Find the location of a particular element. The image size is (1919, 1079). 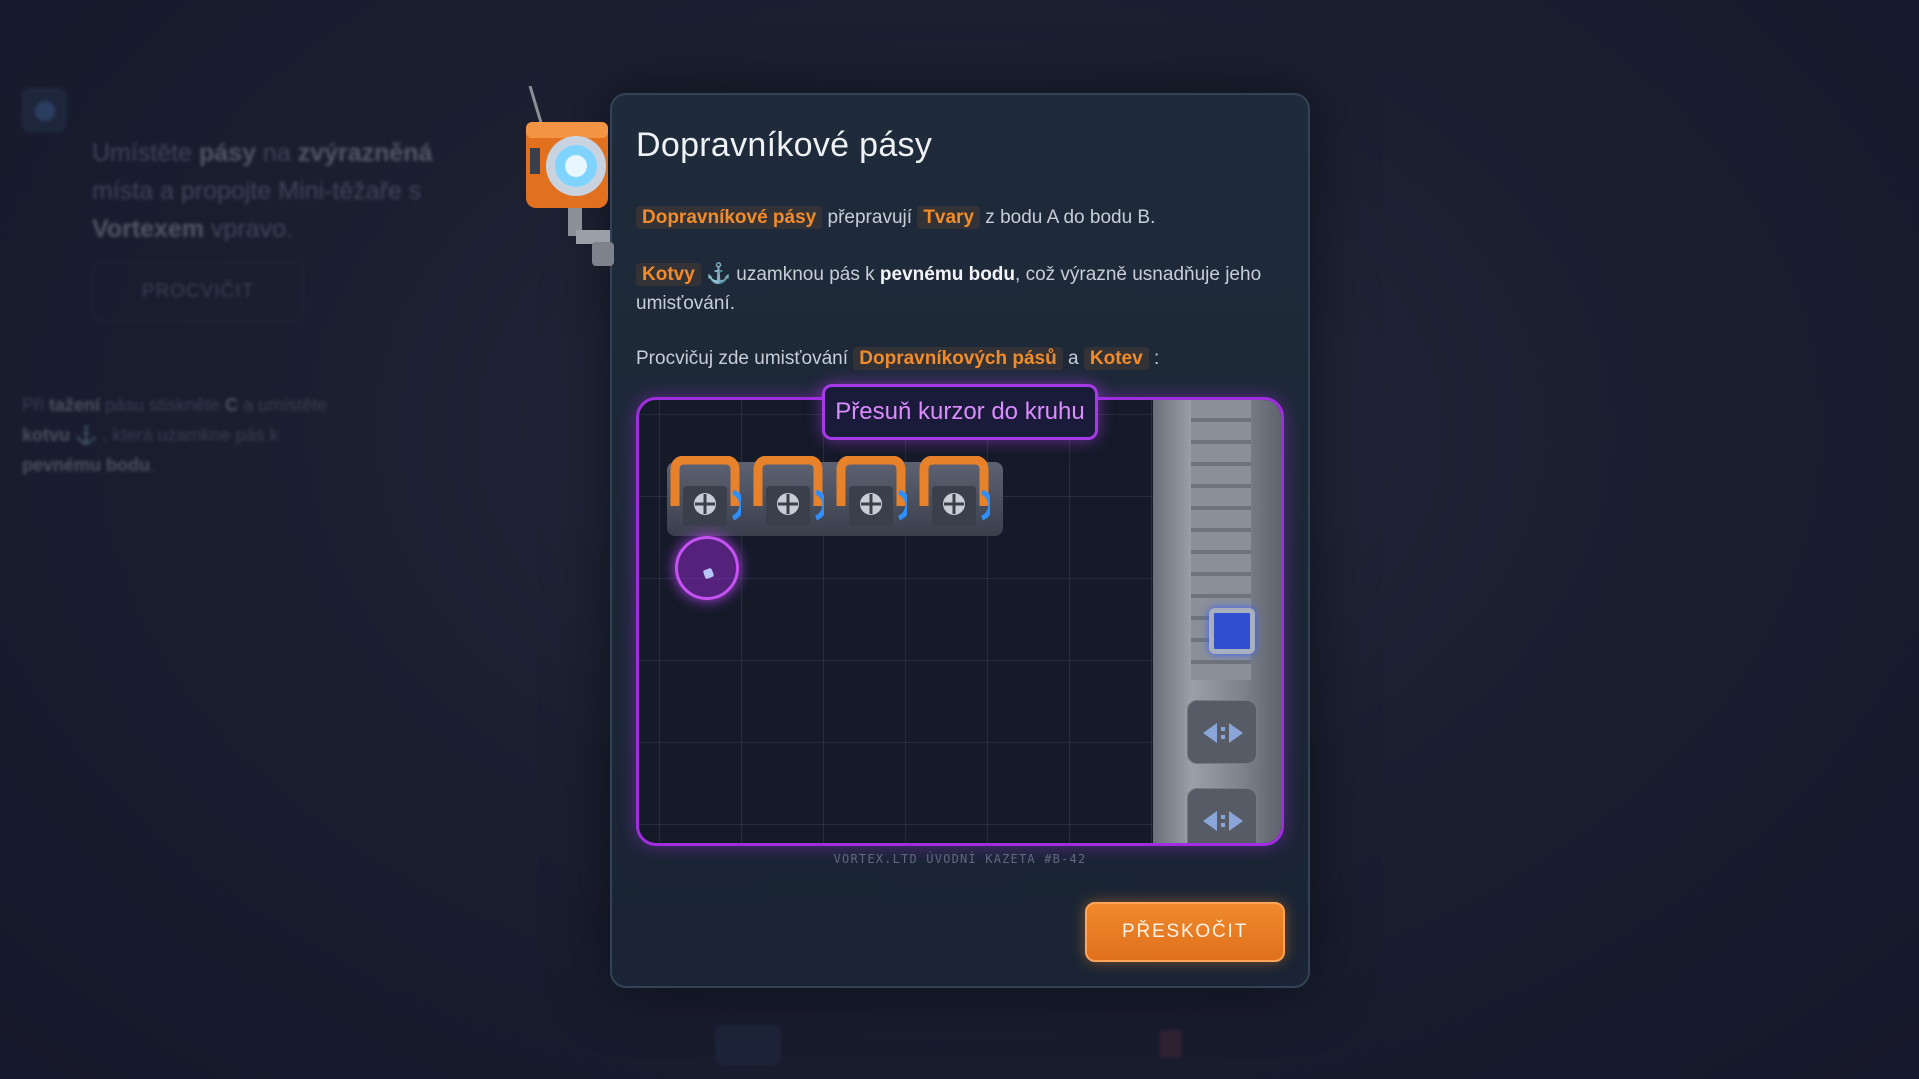

keyword-anchors-genitive: Kotev is located at coordinates (1116, 358).